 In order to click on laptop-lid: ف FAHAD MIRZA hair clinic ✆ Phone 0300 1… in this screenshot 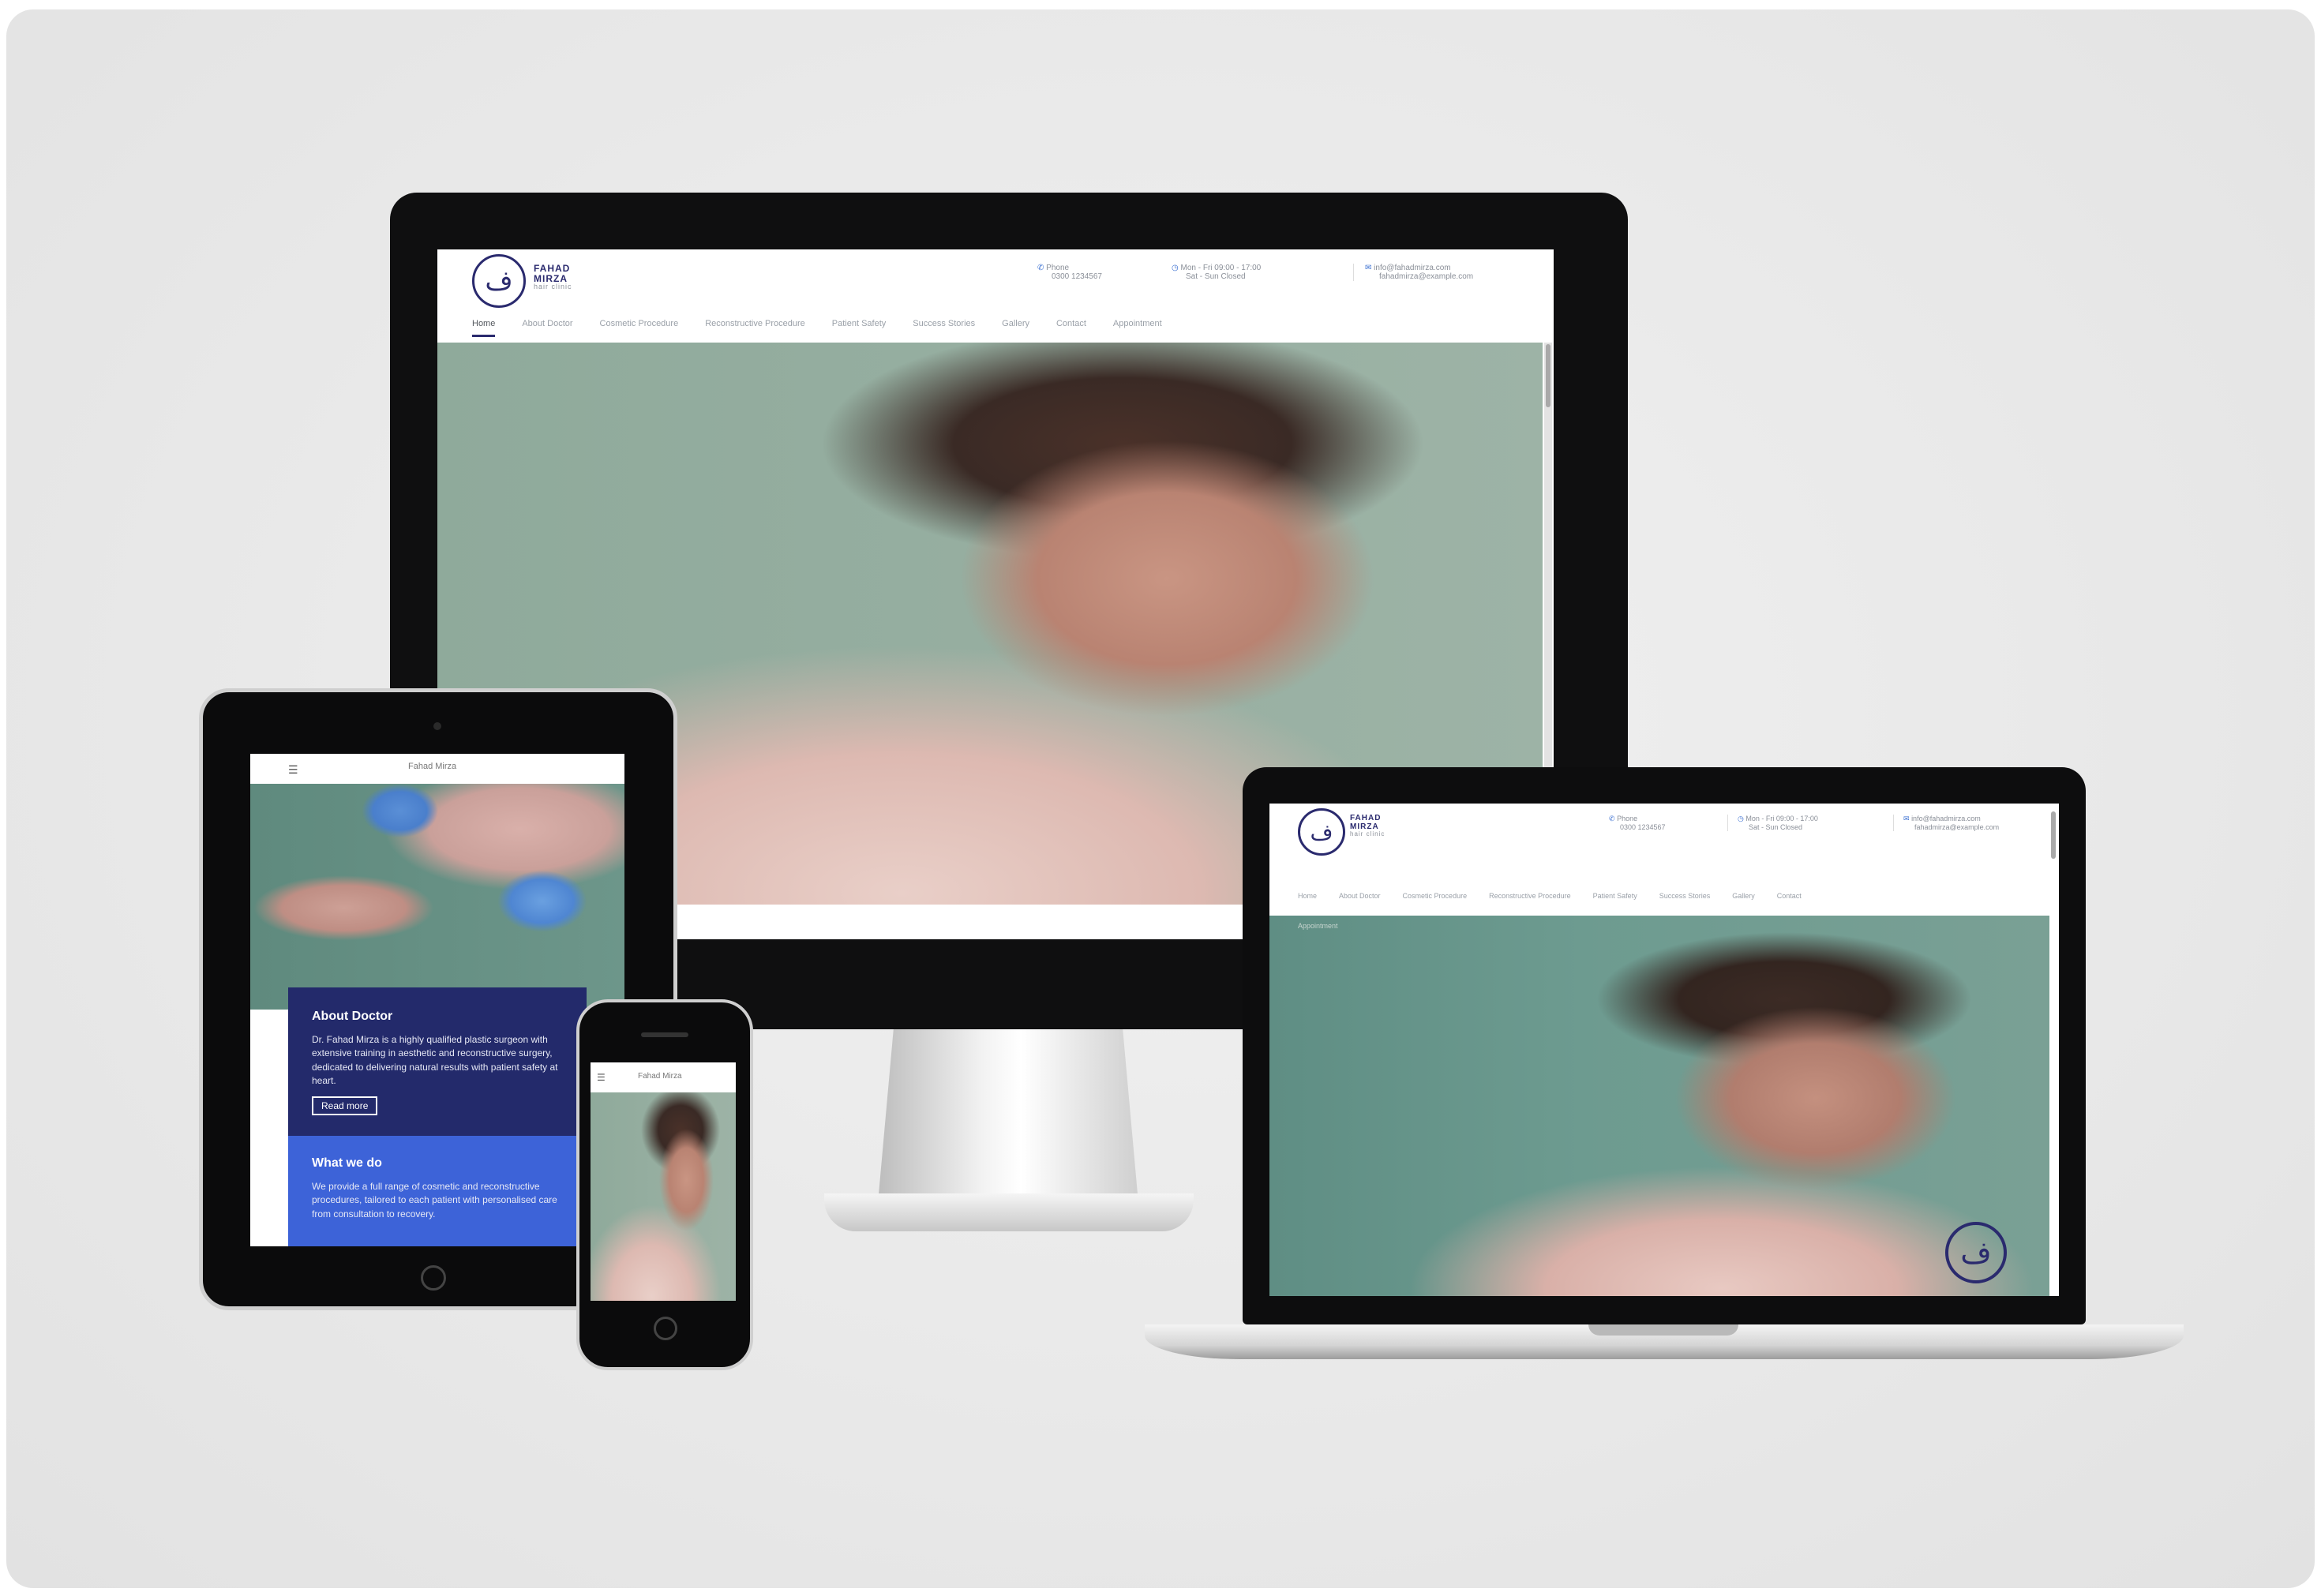, I will do `click(1664, 1045)`.